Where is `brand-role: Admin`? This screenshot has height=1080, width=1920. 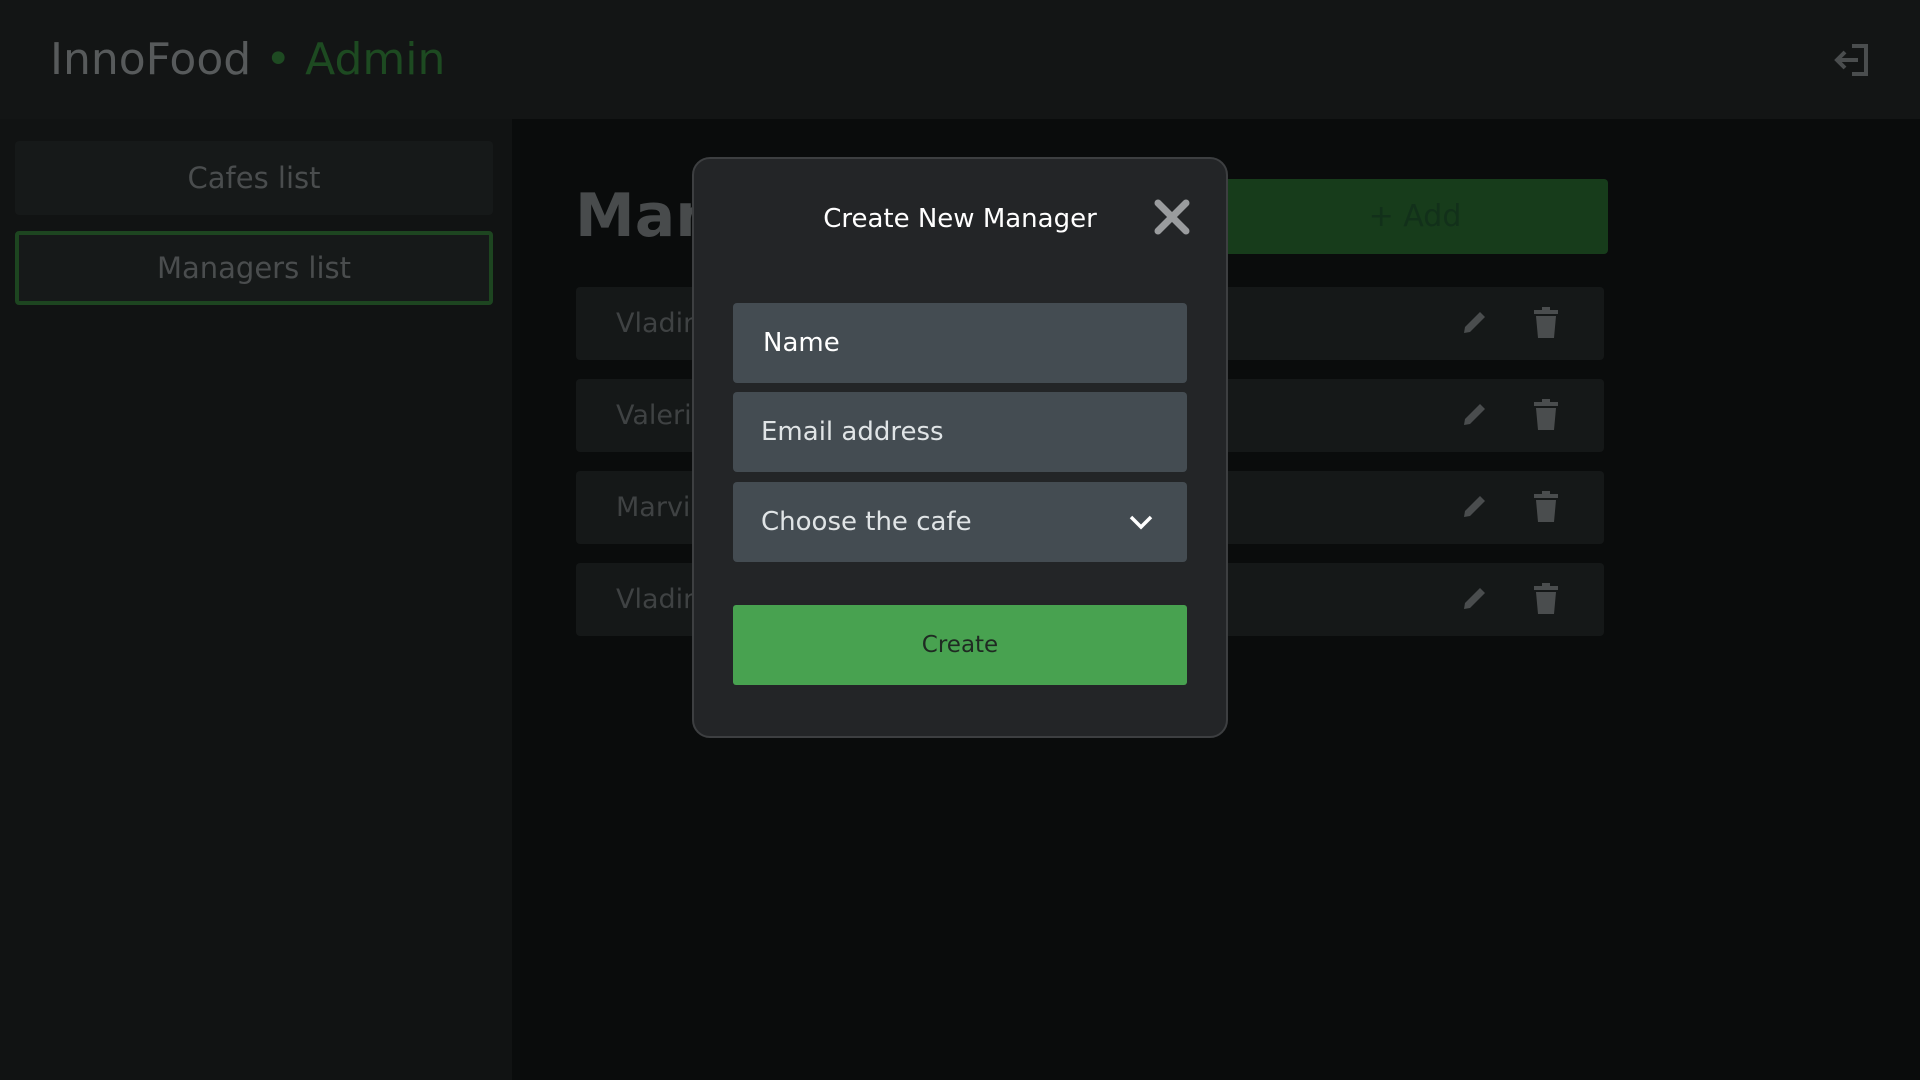 brand-role: Admin is located at coordinates (375, 59).